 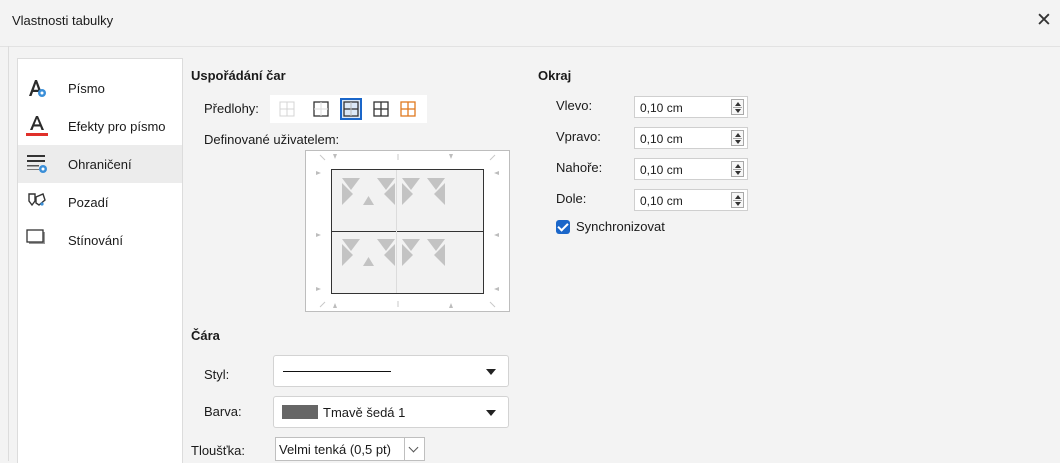 I want to click on sidebar-item-label: Ohraničení, so click(x=100, y=164).